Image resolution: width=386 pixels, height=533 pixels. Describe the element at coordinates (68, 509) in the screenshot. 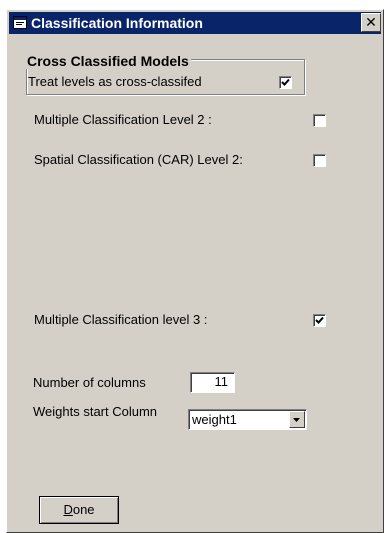

I see `done-mnemonic: D` at that location.